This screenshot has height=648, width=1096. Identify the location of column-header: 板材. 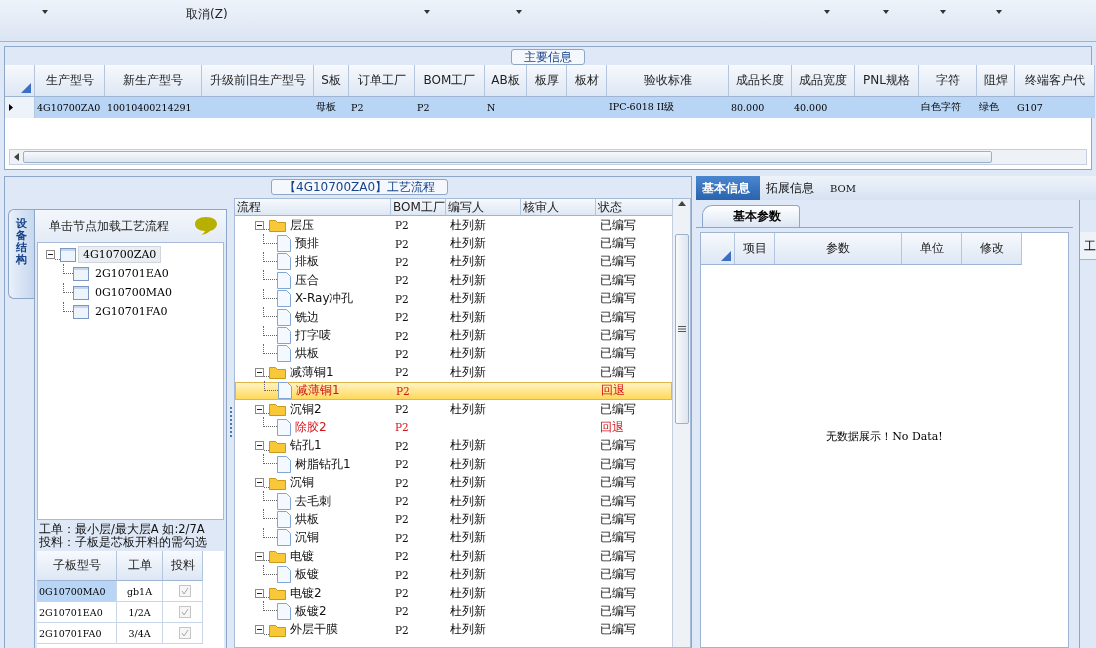
(587, 81).